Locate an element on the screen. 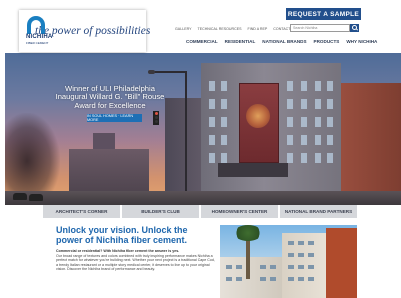 The height and width of the screenshot is (298, 401). entrance-canopy is located at coordinates (253, 170).